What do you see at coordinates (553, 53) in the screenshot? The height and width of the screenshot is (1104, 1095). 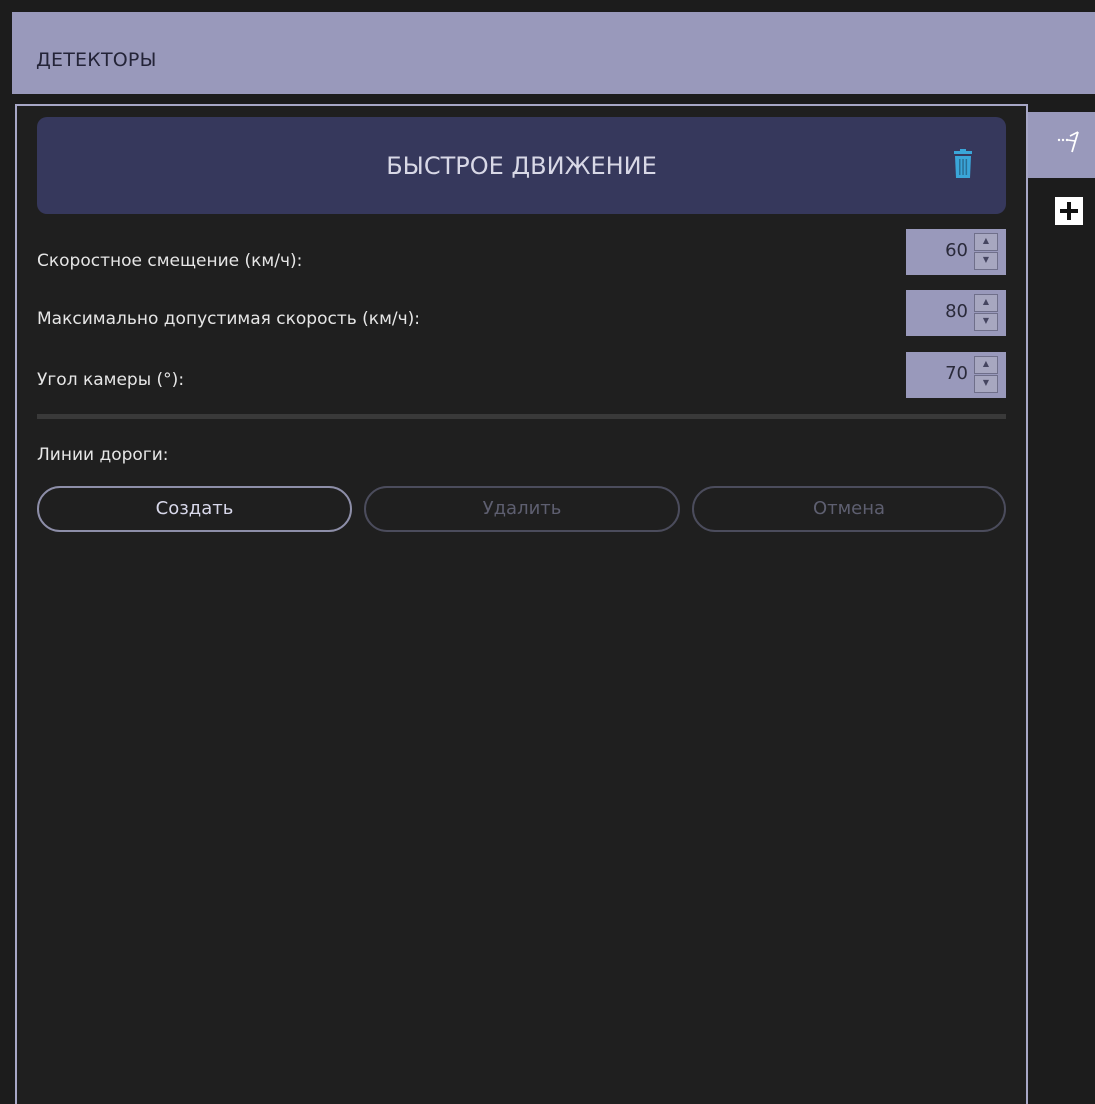 I see `detectors-header: ДЕТЕКТОРЫ` at bounding box center [553, 53].